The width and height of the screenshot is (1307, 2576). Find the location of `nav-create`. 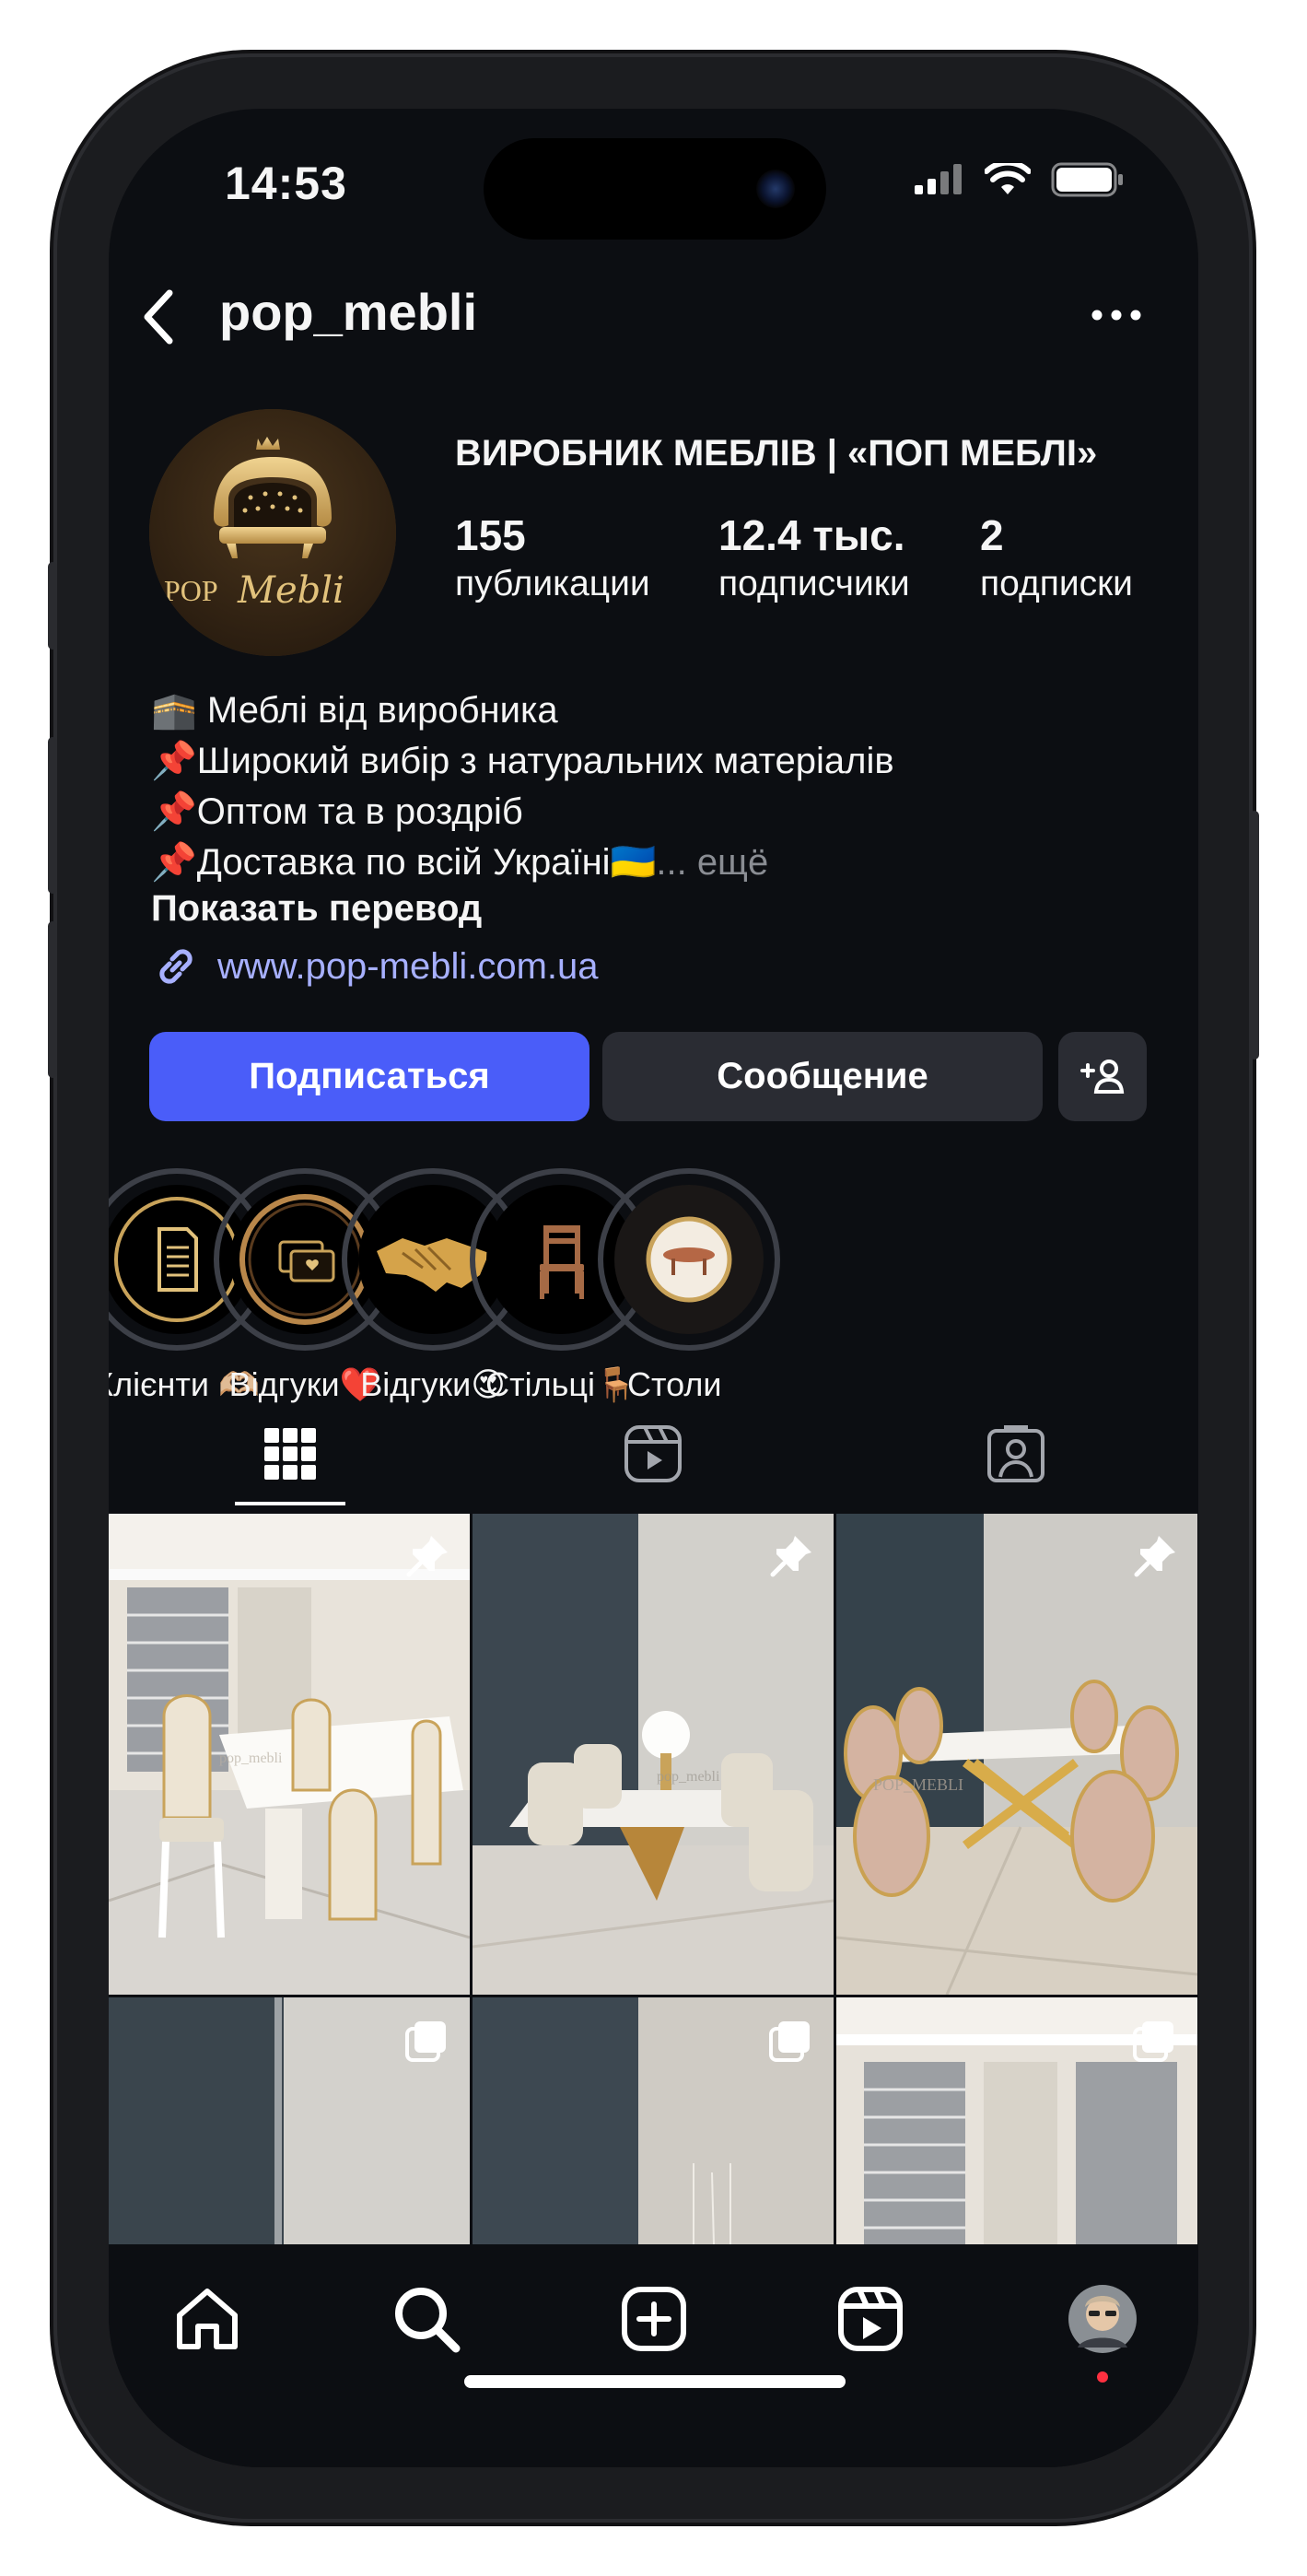

nav-create is located at coordinates (654, 2318).